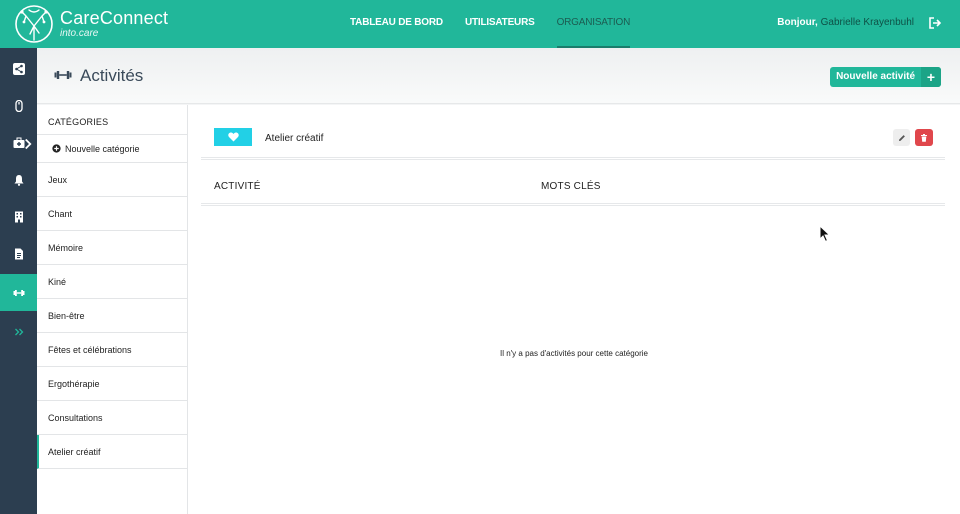 The width and height of the screenshot is (960, 514). I want to click on activities-table-header: ACTIVITÉ MOTS CLÉS, so click(573, 184).